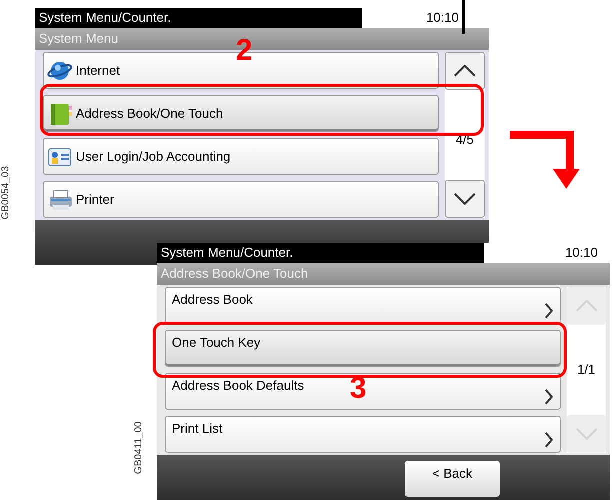  I want to click on menu-item: Address Book, so click(363, 305).